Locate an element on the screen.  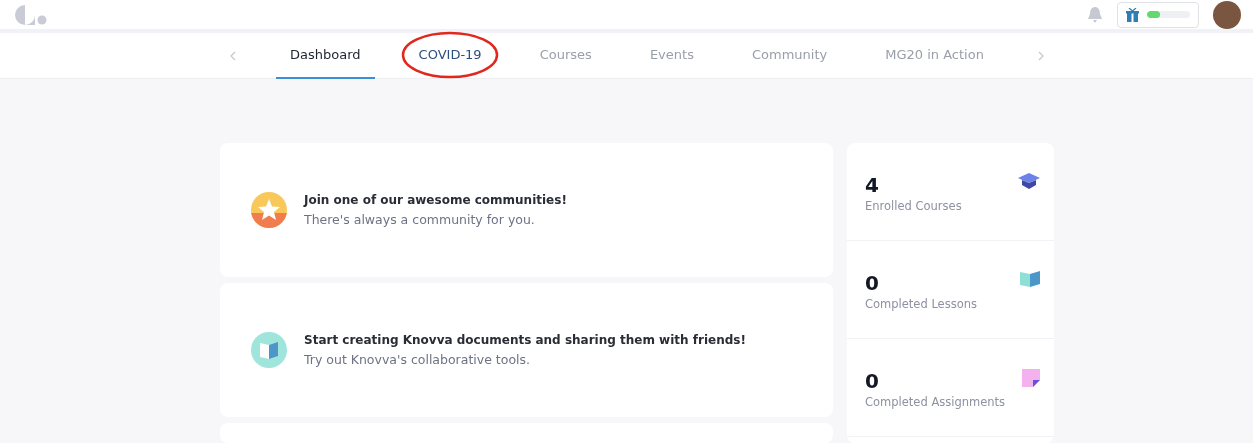
avatar is located at coordinates (1227, 14).